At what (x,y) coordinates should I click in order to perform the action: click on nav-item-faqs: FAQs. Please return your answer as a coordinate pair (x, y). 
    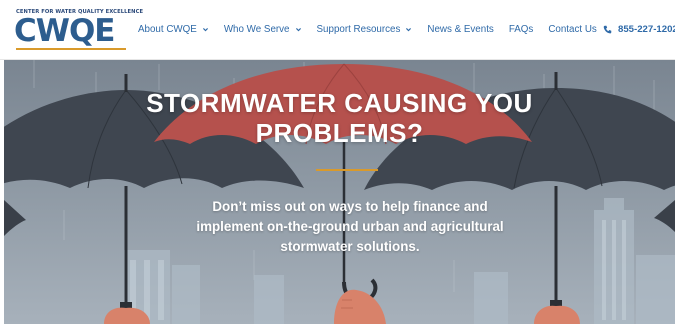
    Looking at the image, I should click on (521, 29).